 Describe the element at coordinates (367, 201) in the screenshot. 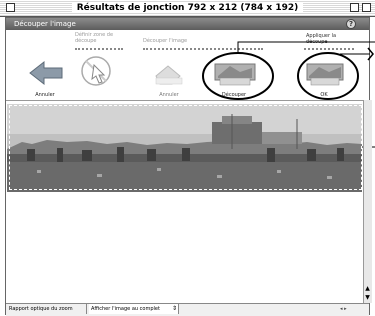

I see `vertical-scrollbar` at that location.